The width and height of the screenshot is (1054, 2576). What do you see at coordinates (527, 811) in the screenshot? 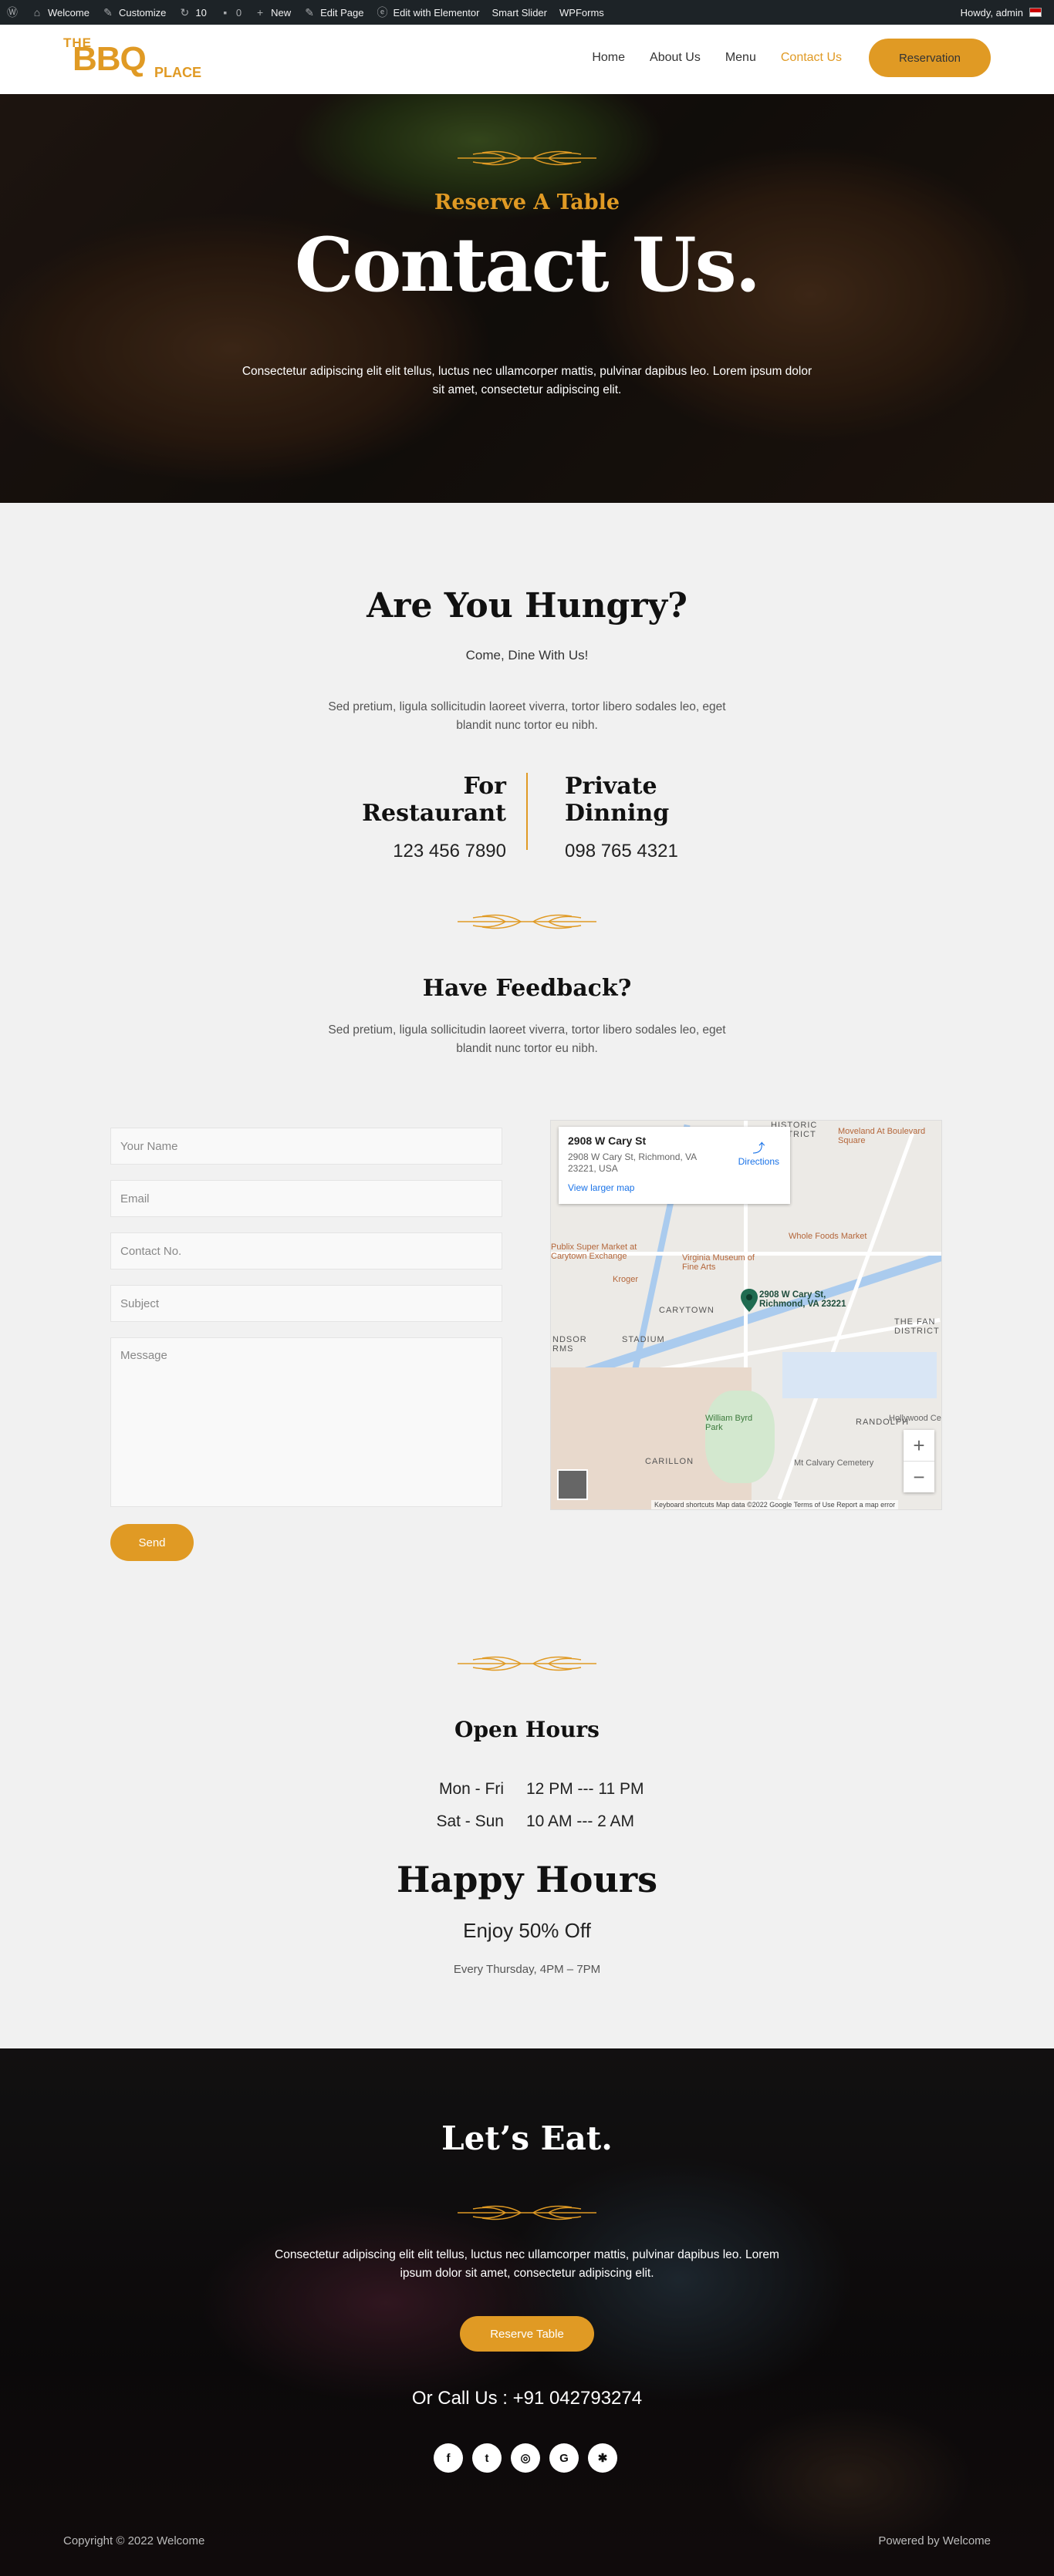
I see `contact-divider` at bounding box center [527, 811].